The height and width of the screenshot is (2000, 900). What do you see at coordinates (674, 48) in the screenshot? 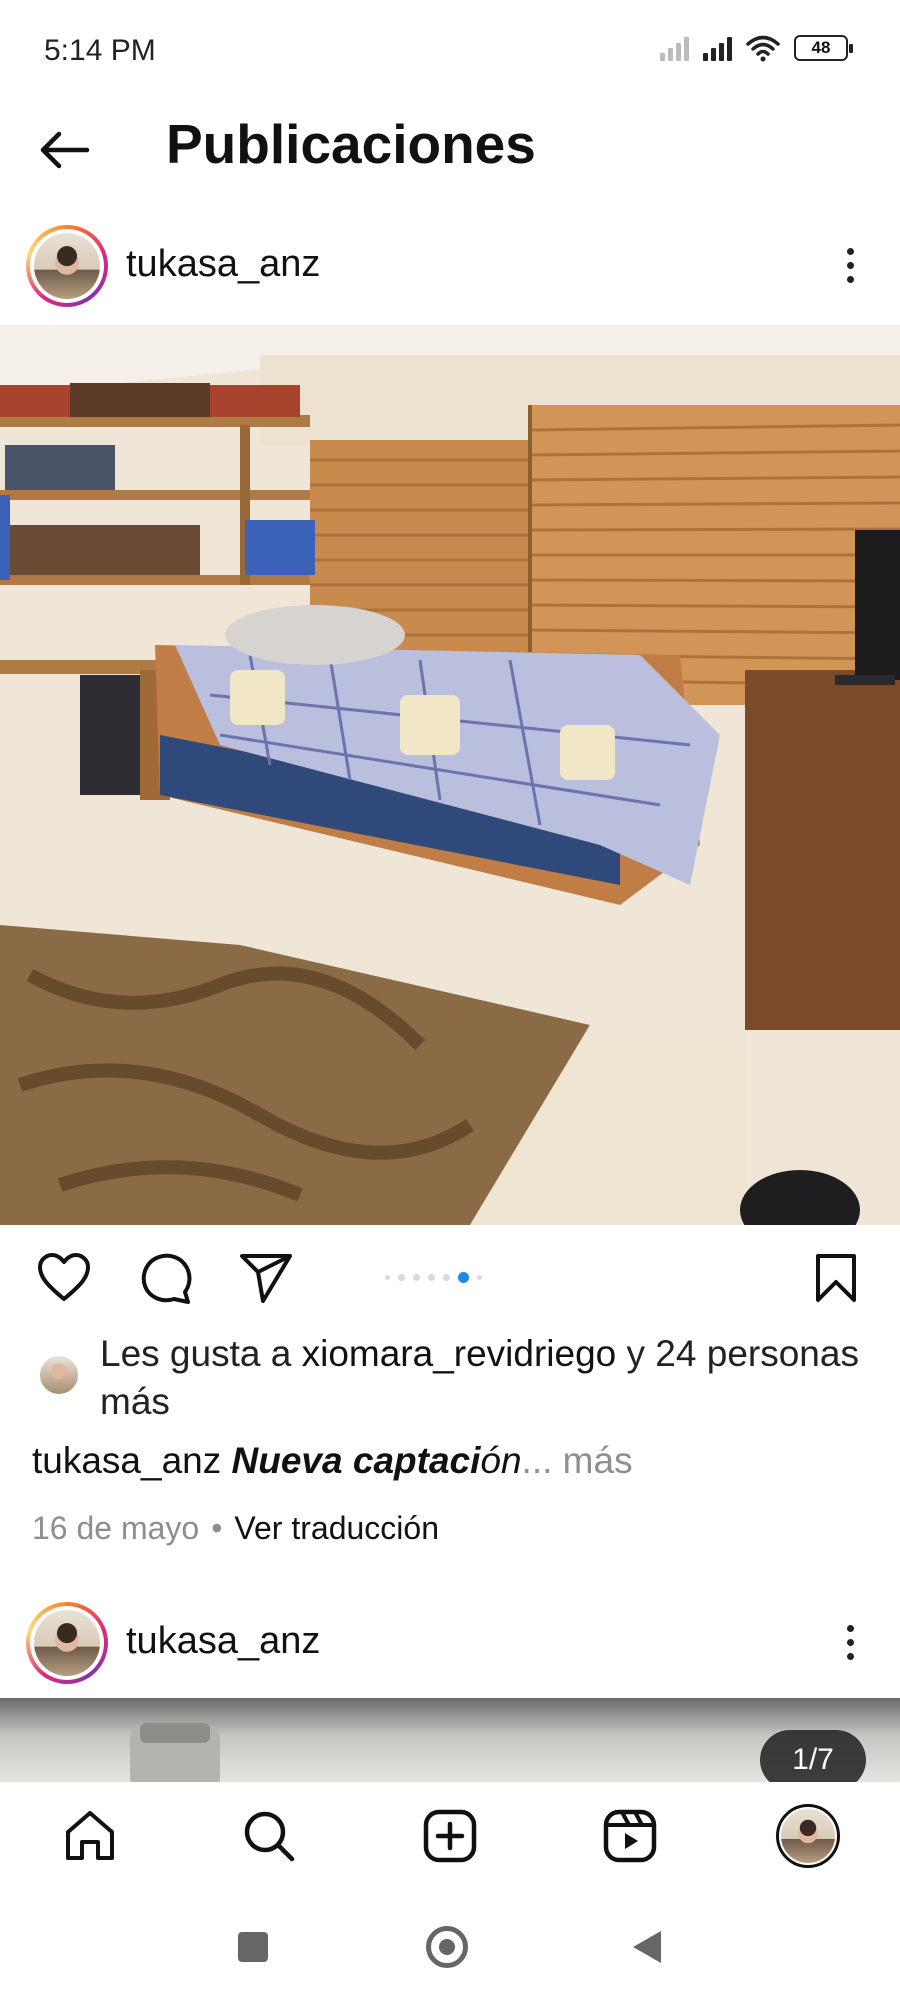
I see `signal-icon` at bounding box center [674, 48].